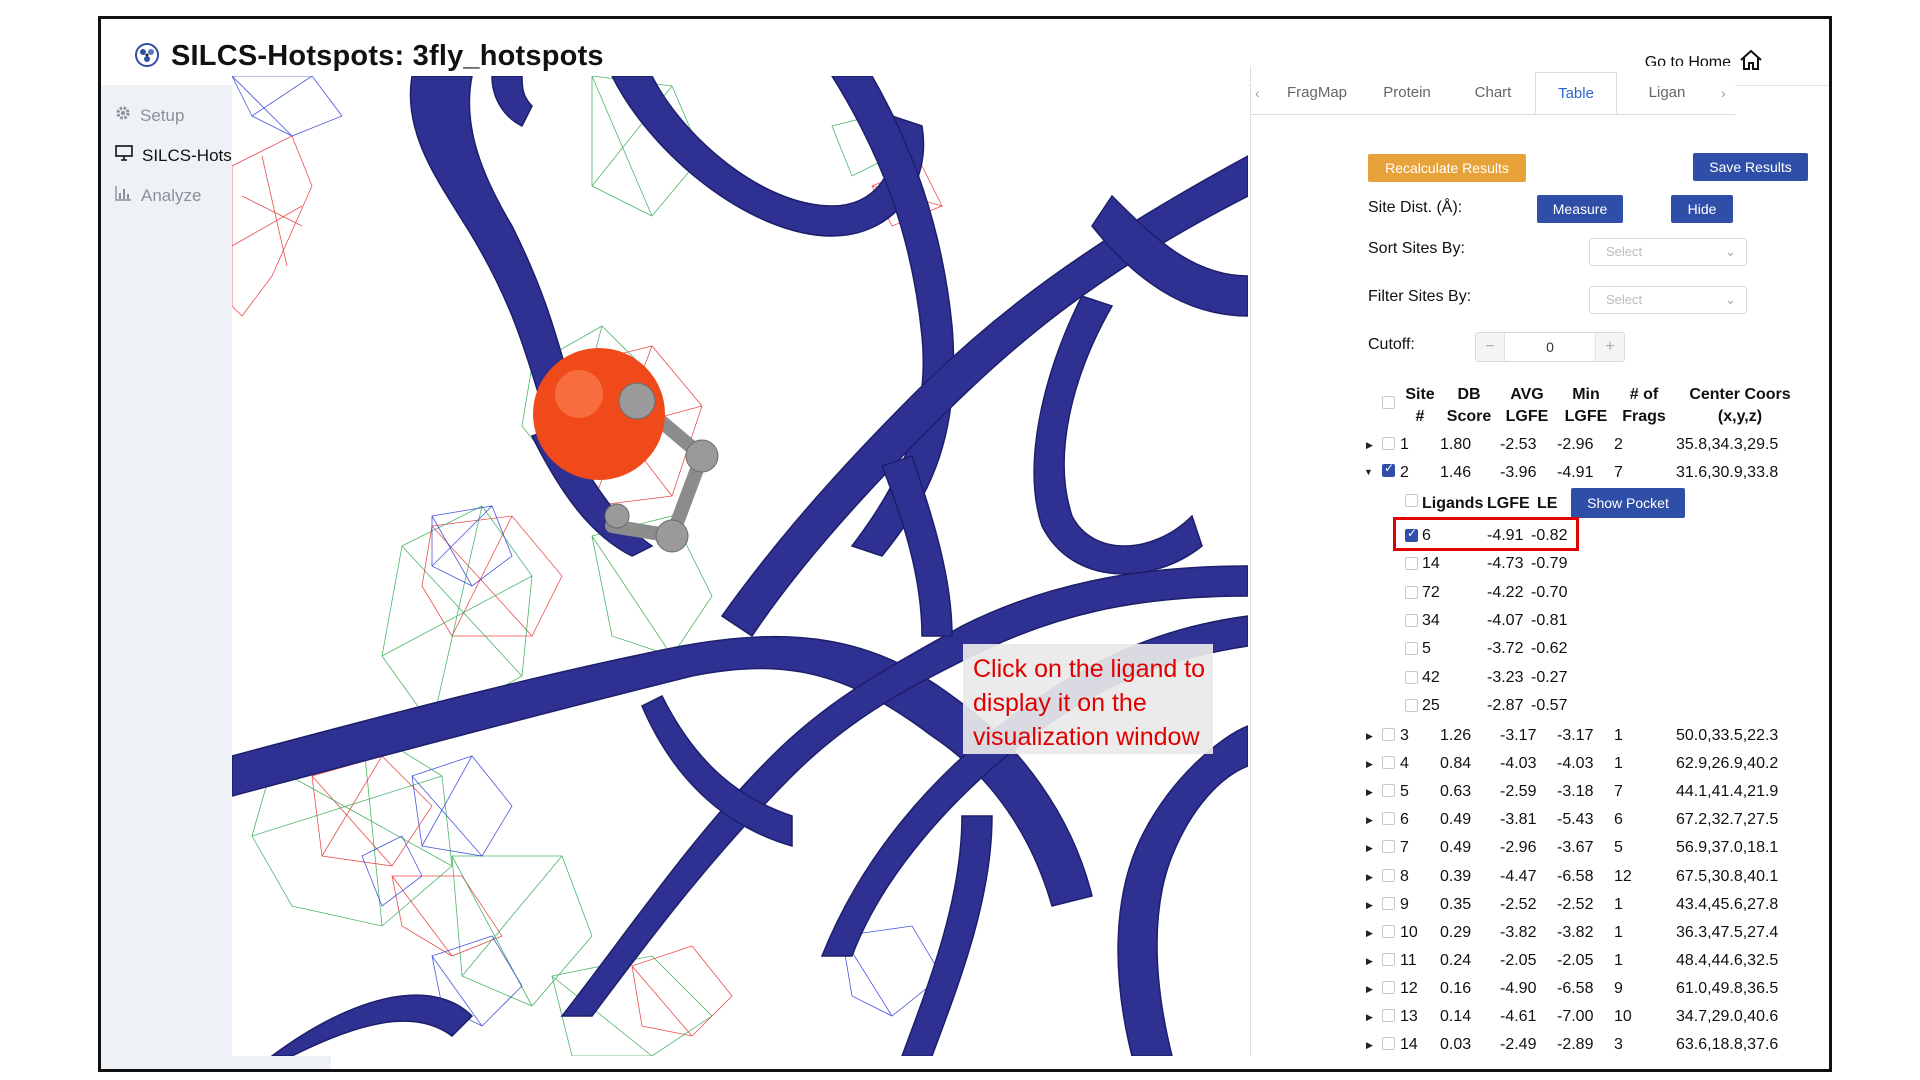 This screenshot has width=1920, height=1080. Describe the element at coordinates (1518, 876) in the screenshot. I see `avg-lgfe: -4.47` at that location.